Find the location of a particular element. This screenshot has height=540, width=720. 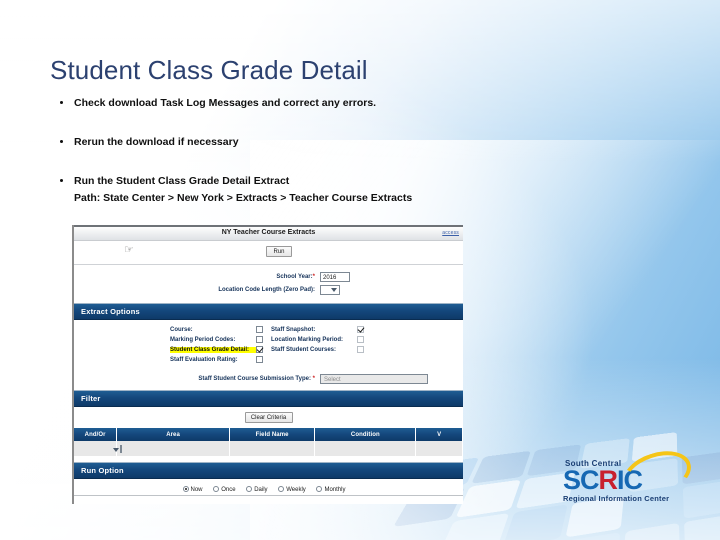

list-item: Rerun the download if necessary is located at coordinates (266, 142).